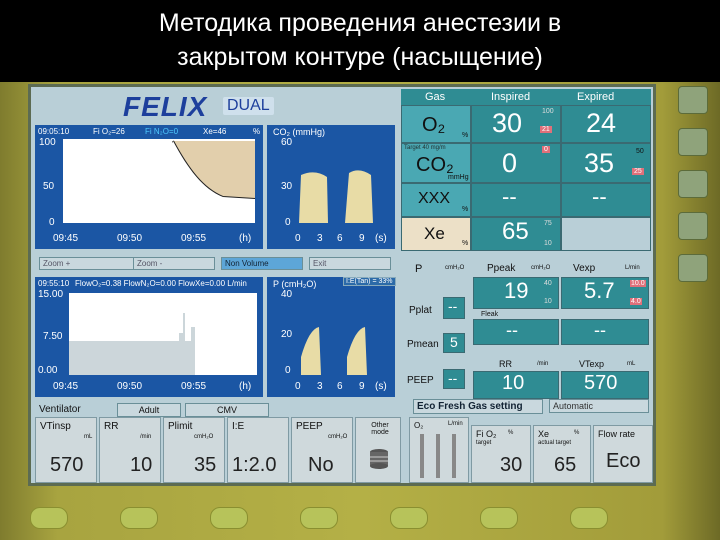 Image resolution: width=720 pixels, height=540 pixels. I want to click on graph1-yzero: 0, so click(52, 222).